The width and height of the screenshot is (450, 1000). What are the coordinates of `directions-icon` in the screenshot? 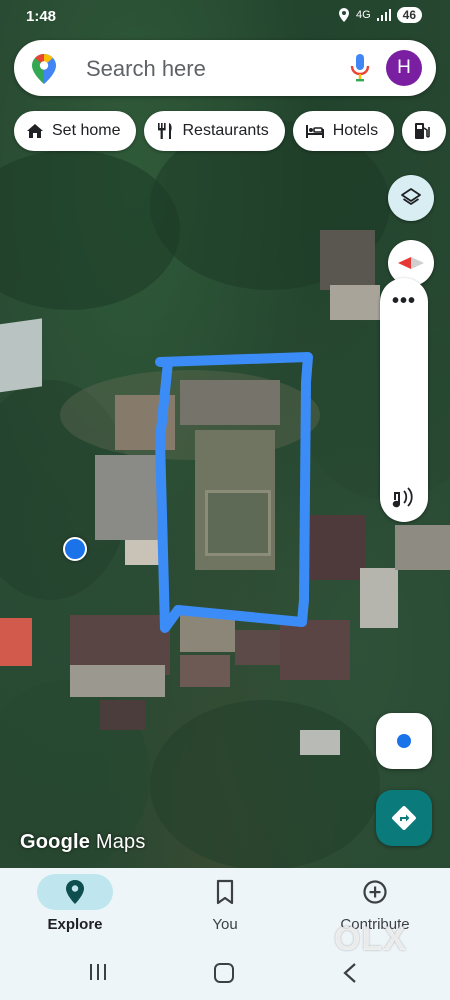 It's located at (404, 818).